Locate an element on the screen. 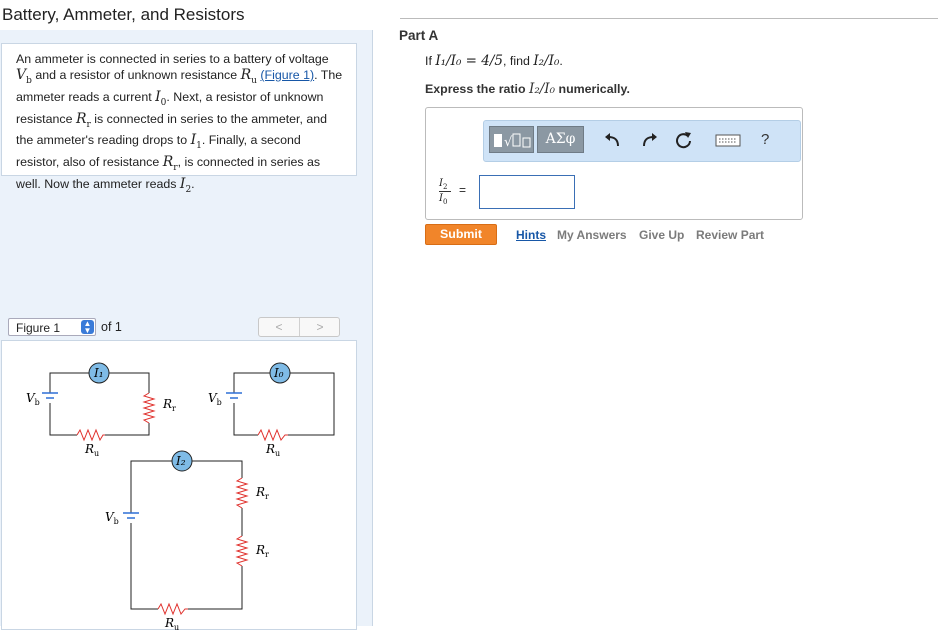 This screenshot has height=636, width=938. templates-button: √ is located at coordinates (511, 139).